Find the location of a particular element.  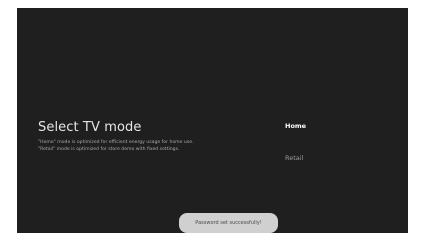

toast-notification: Password set successfully! is located at coordinates (228, 223).